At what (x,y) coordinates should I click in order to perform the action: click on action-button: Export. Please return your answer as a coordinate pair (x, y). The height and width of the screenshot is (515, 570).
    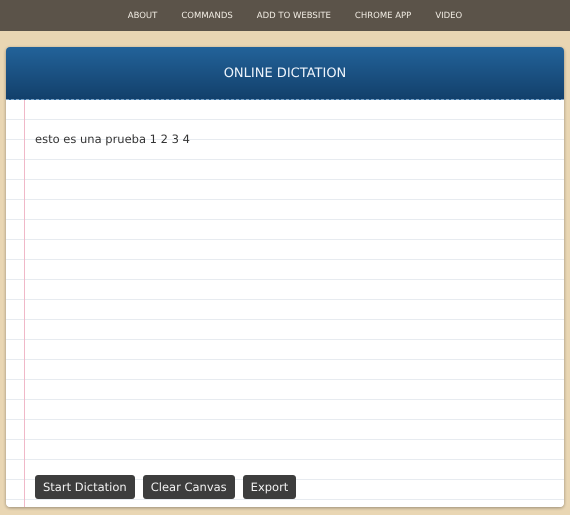
    Looking at the image, I should click on (269, 487).